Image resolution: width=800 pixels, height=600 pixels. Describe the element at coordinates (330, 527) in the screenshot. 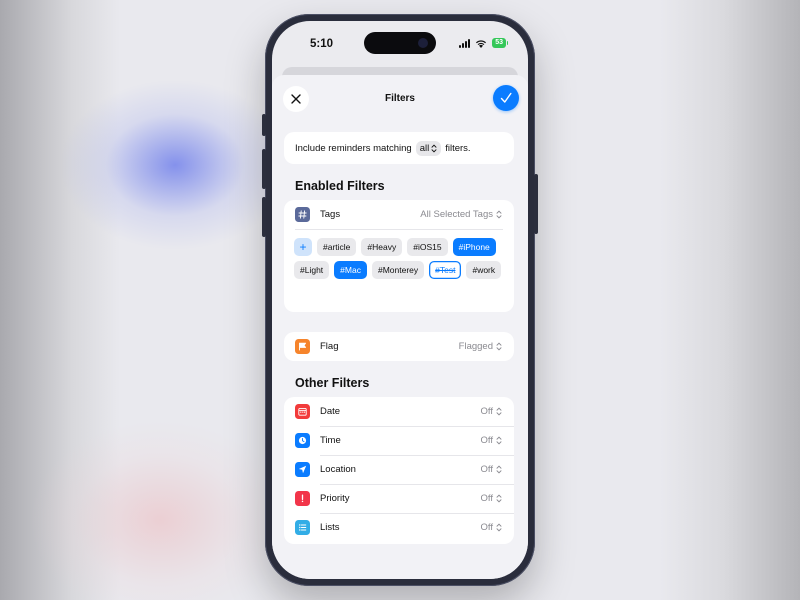

I see `filter-label: Lists` at that location.